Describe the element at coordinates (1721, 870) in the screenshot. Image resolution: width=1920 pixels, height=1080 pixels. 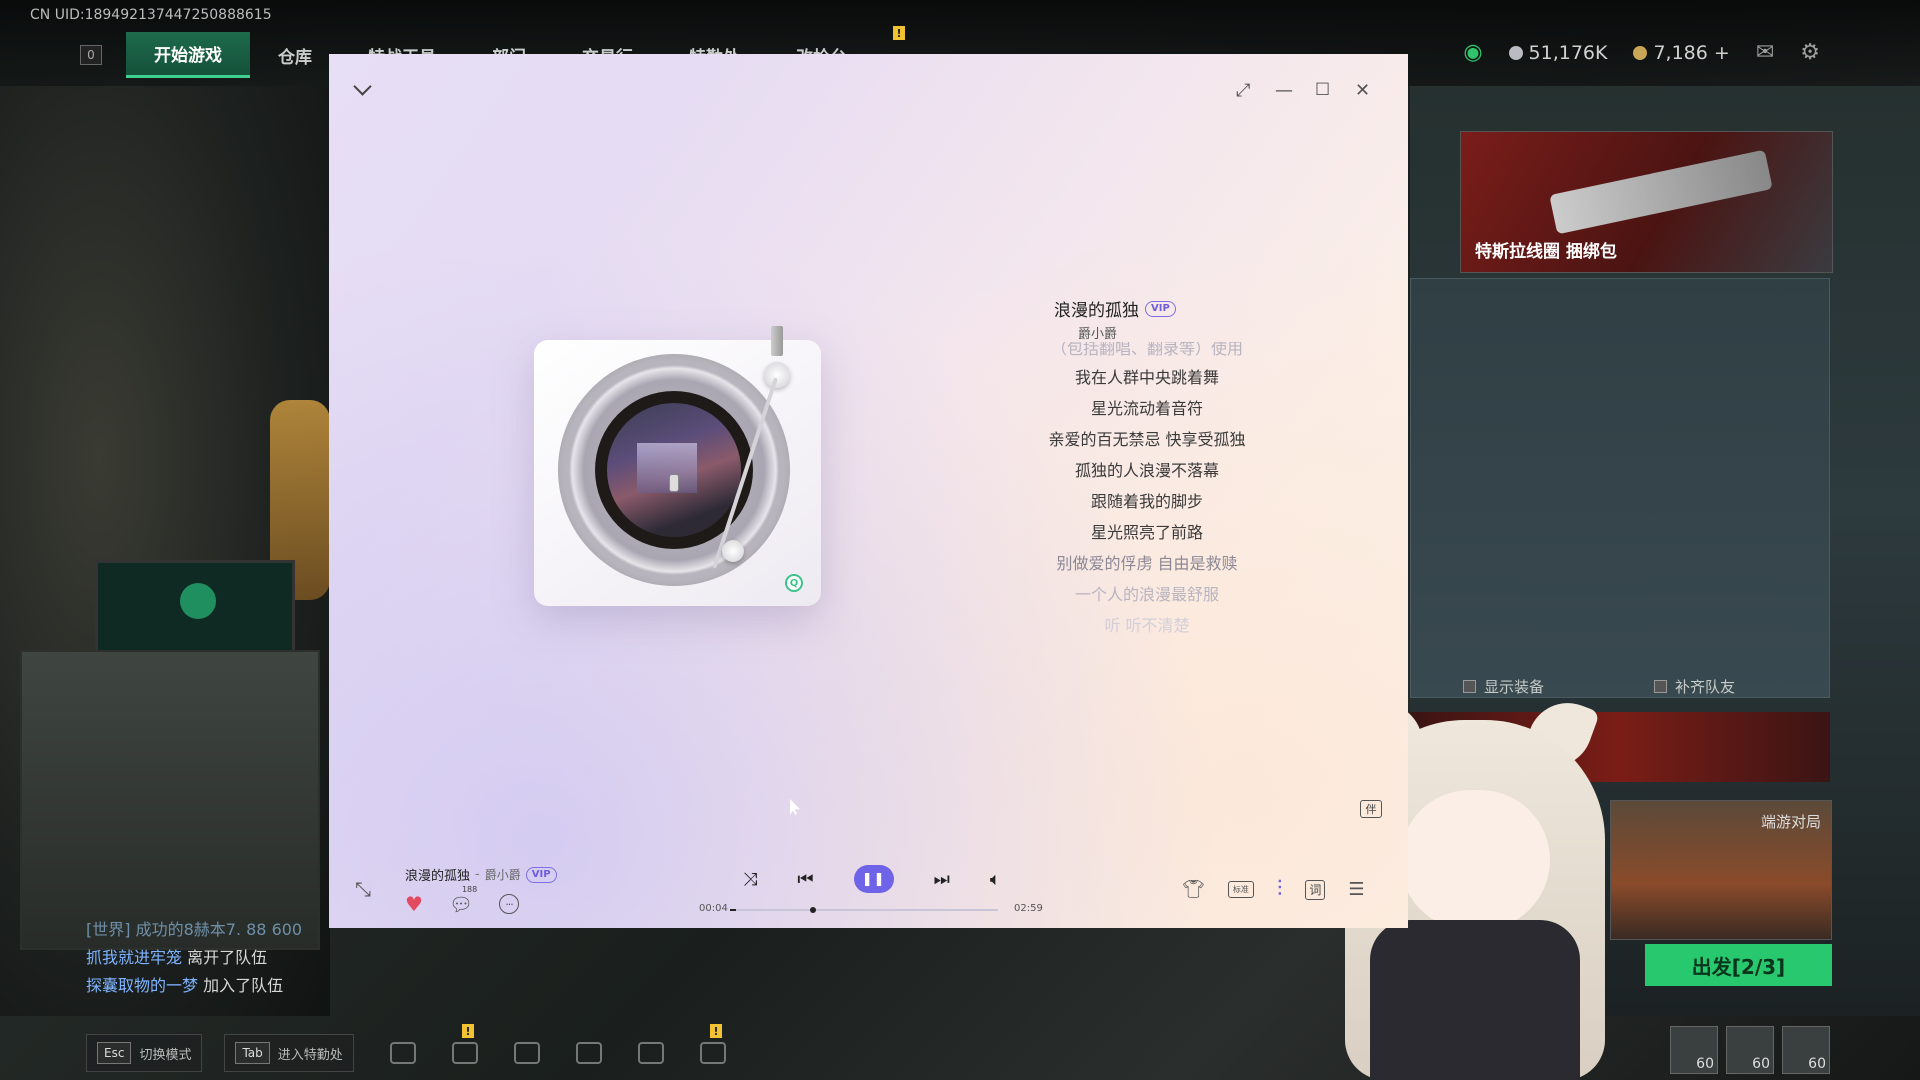
I see `mode-card: 端游对局` at that location.